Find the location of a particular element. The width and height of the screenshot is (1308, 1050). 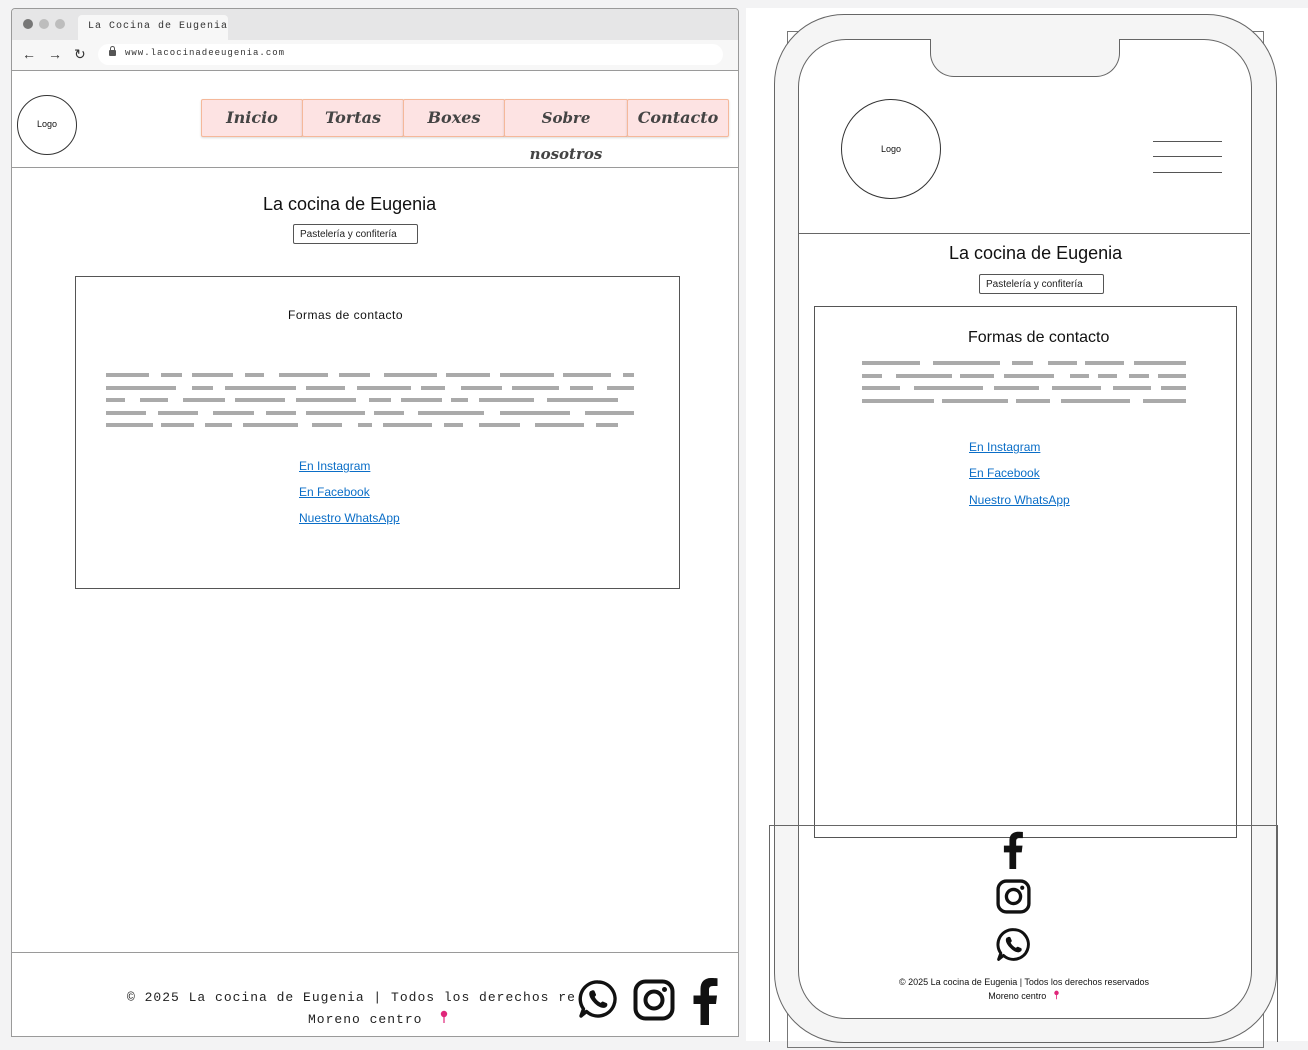

instagram-link: En Instagram is located at coordinates (334, 466).